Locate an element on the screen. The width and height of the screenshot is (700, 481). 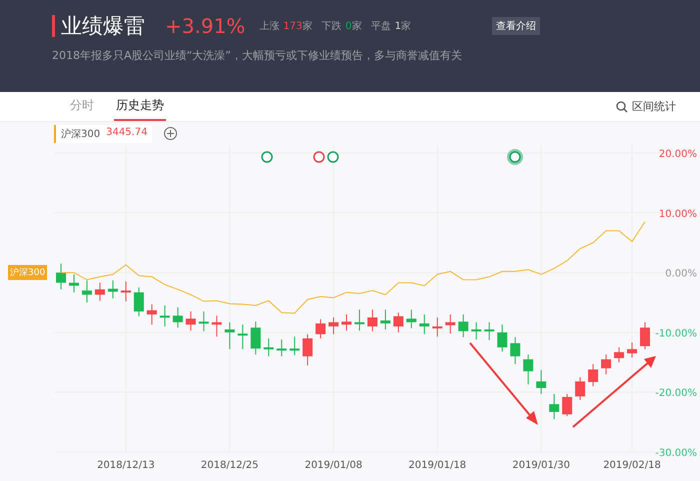
x-axis-label: 2019/01/18 is located at coordinates (437, 465).